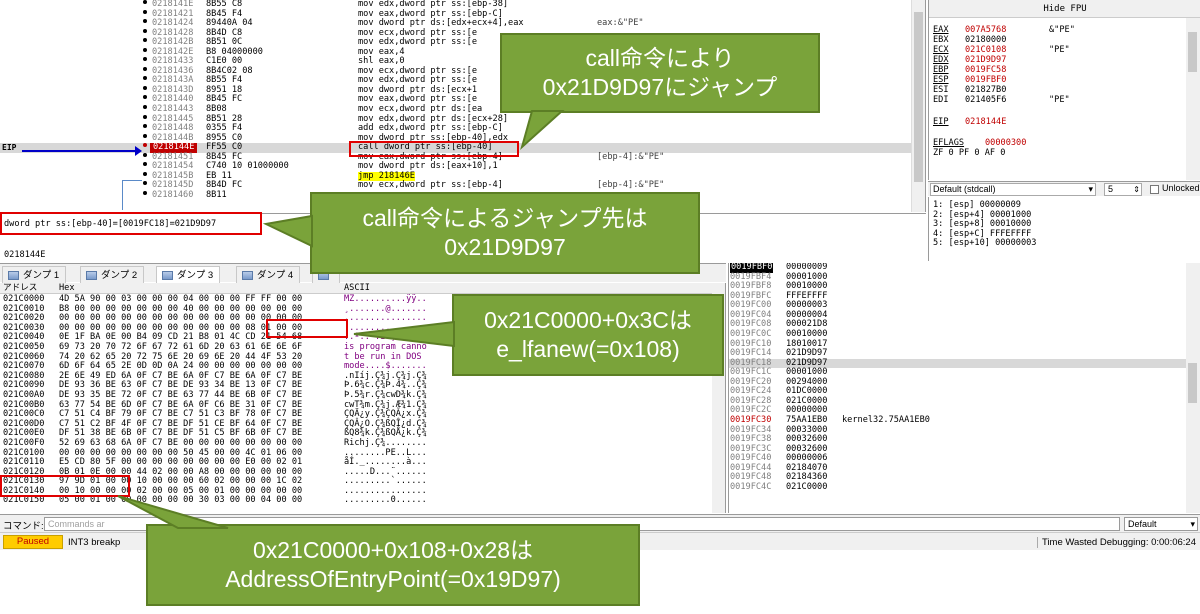  Describe the element at coordinates (1059, 50) in the screenshot. I see `register-comment: "PE"` at that location.